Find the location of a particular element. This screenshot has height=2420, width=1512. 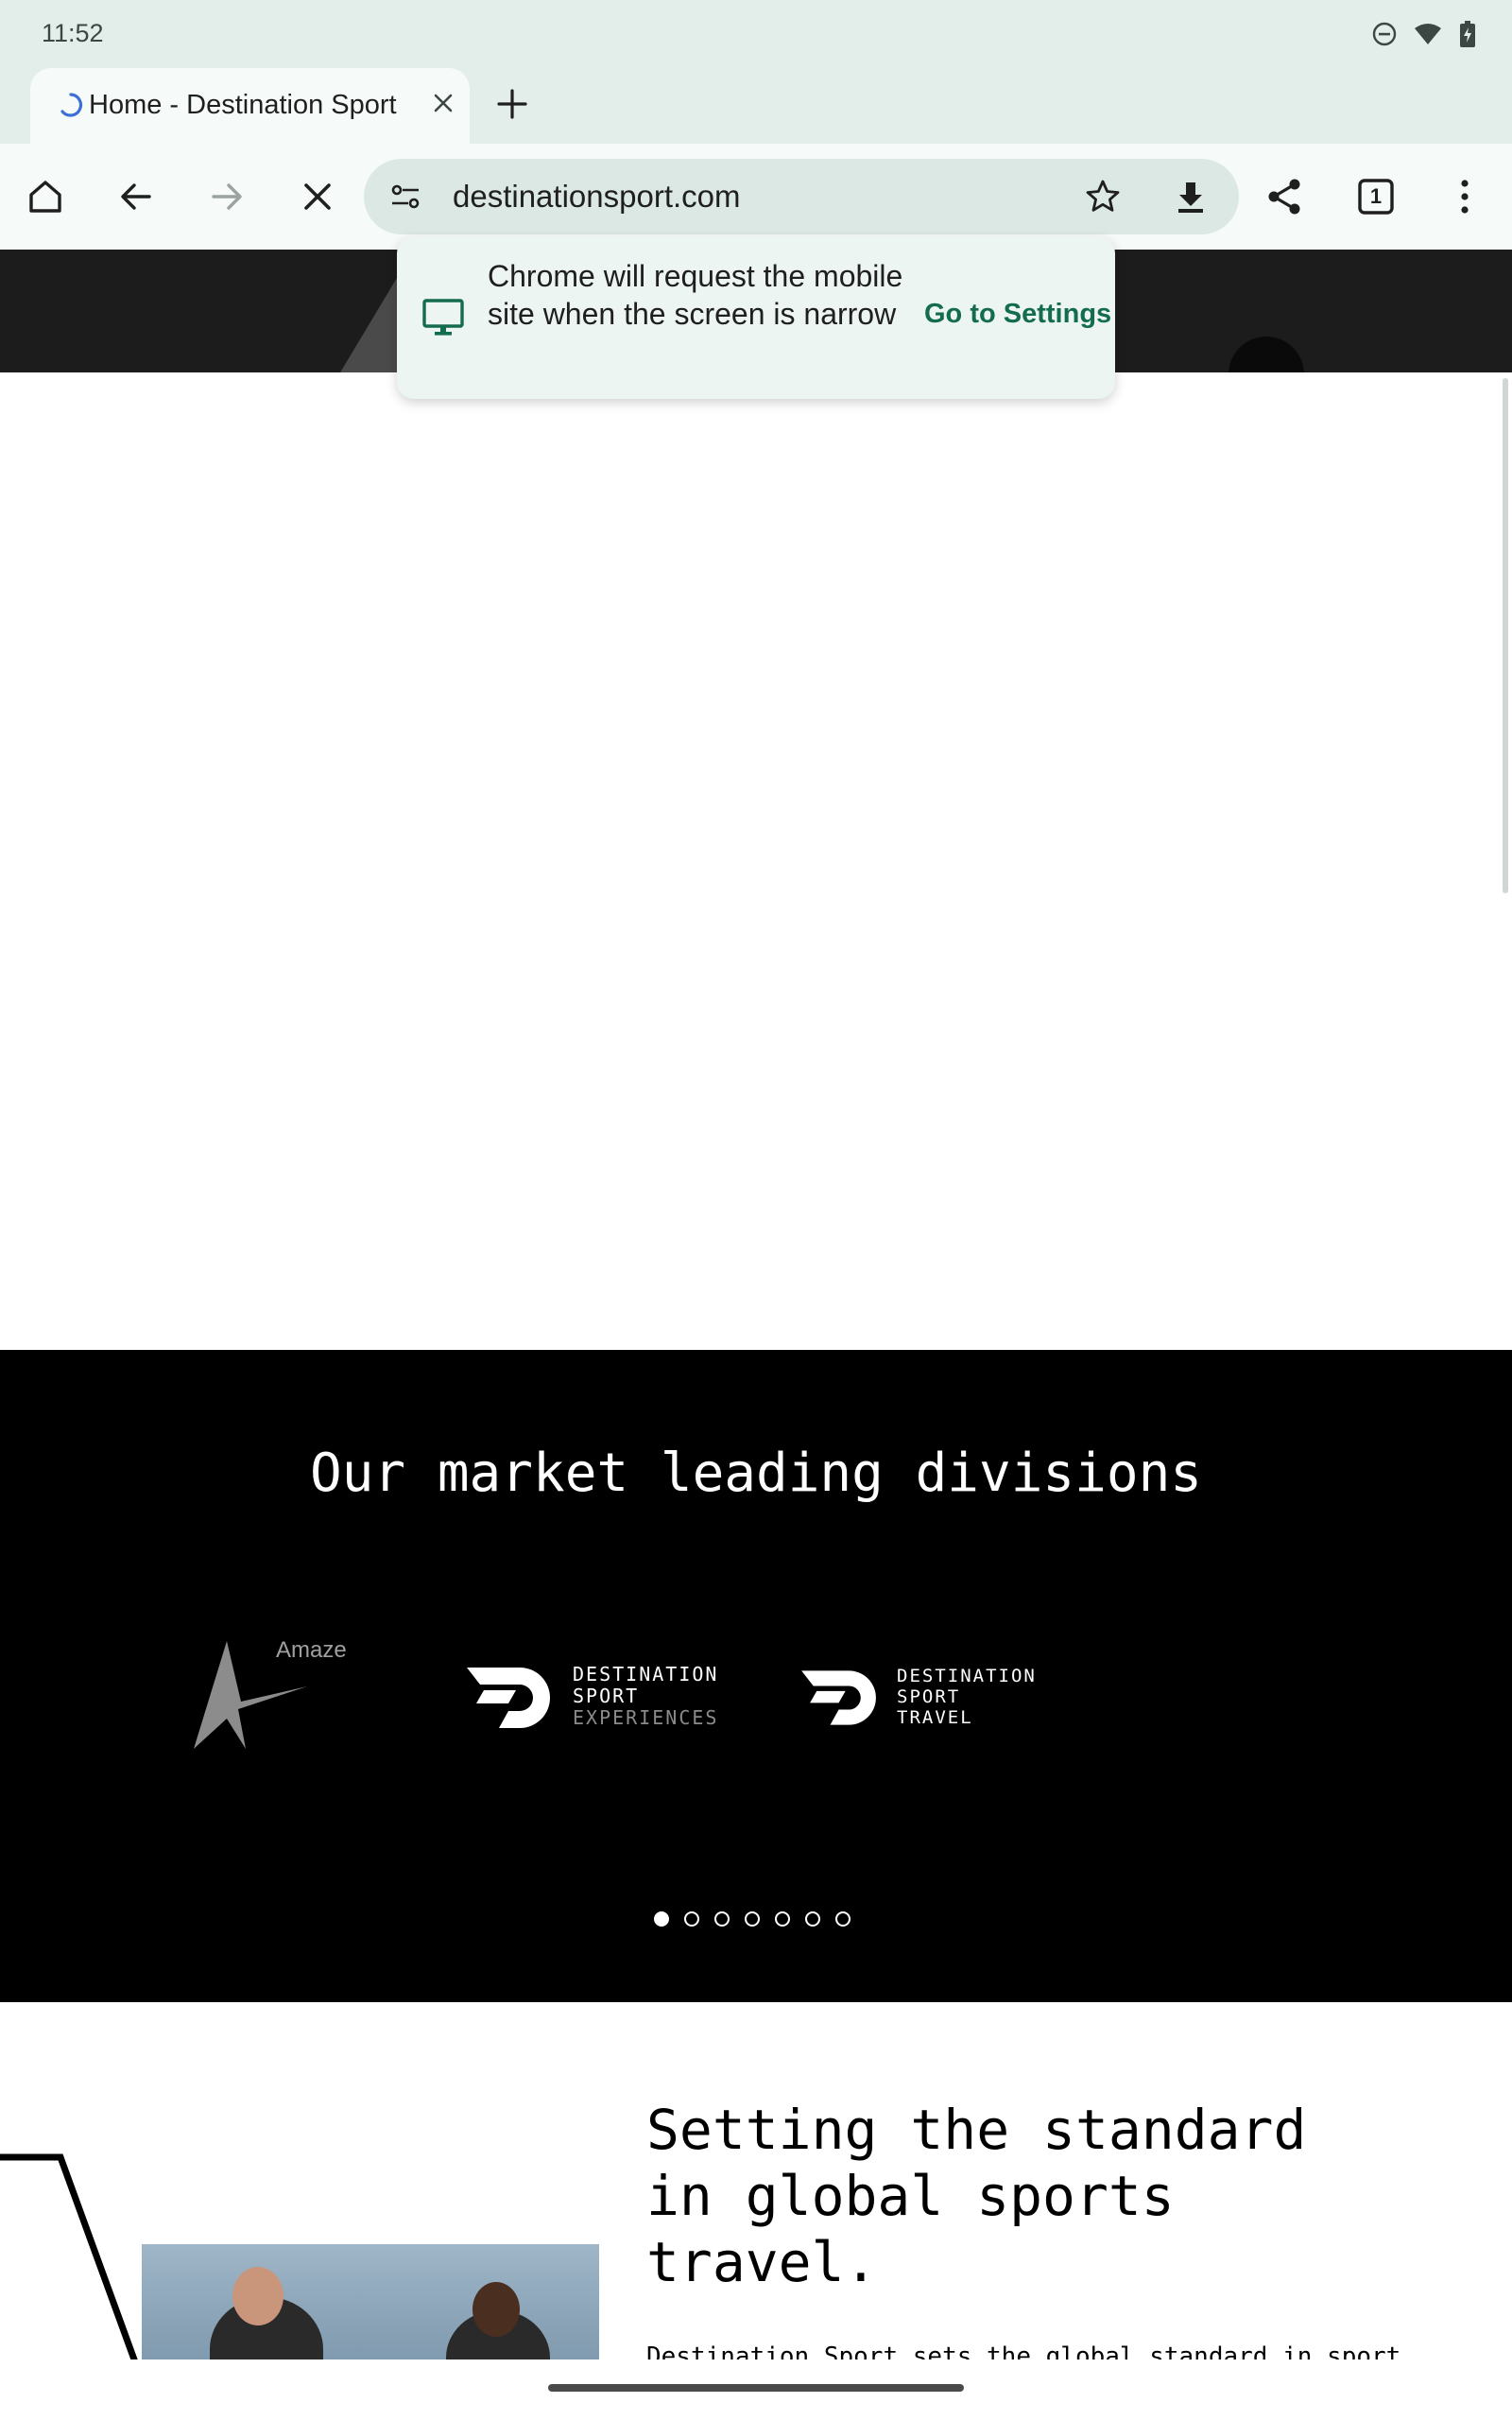

active-tab: Home - Destination Sport is located at coordinates (250, 106).